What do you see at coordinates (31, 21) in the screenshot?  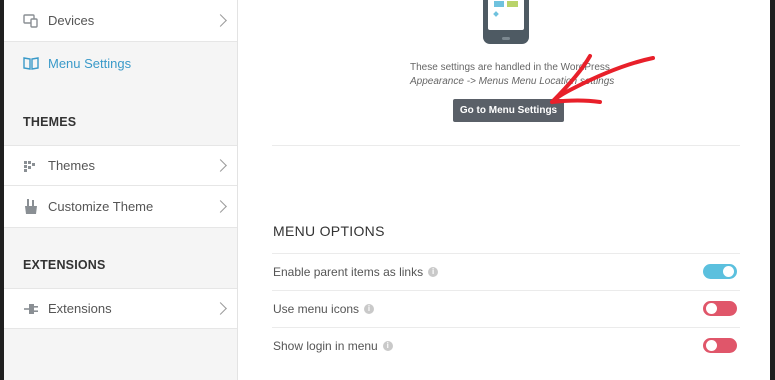 I see `devices-icon` at bounding box center [31, 21].